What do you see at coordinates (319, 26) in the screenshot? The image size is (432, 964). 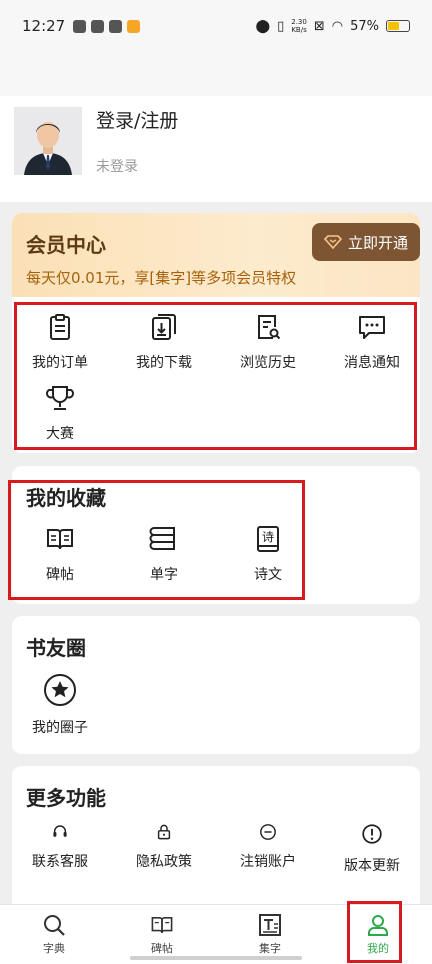 I see `nfc-icon: ⊠` at bounding box center [319, 26].